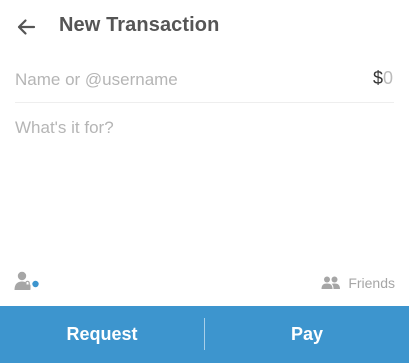  I want to click on currency-symbol: $, so click(377, 78).